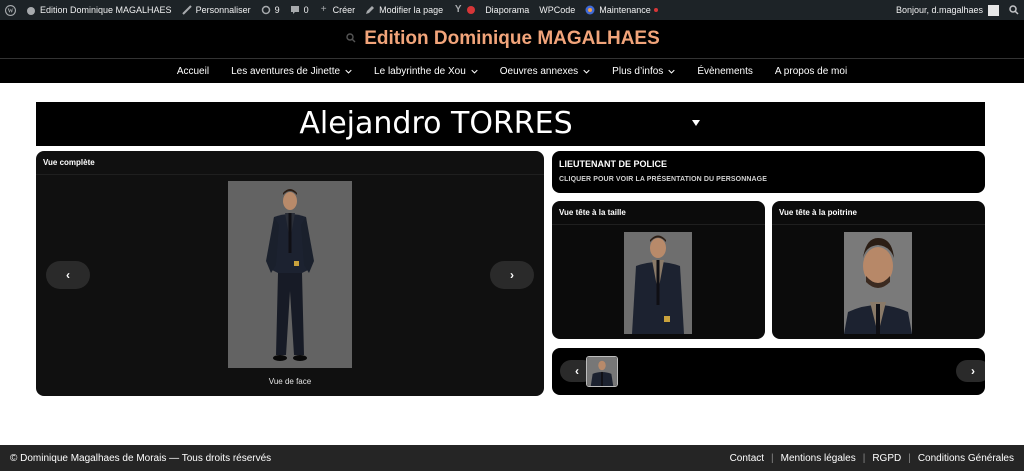 The height and width of the screenshot is (471, 1024). I want to click on yoast-icon: Y, so click(458, 9).